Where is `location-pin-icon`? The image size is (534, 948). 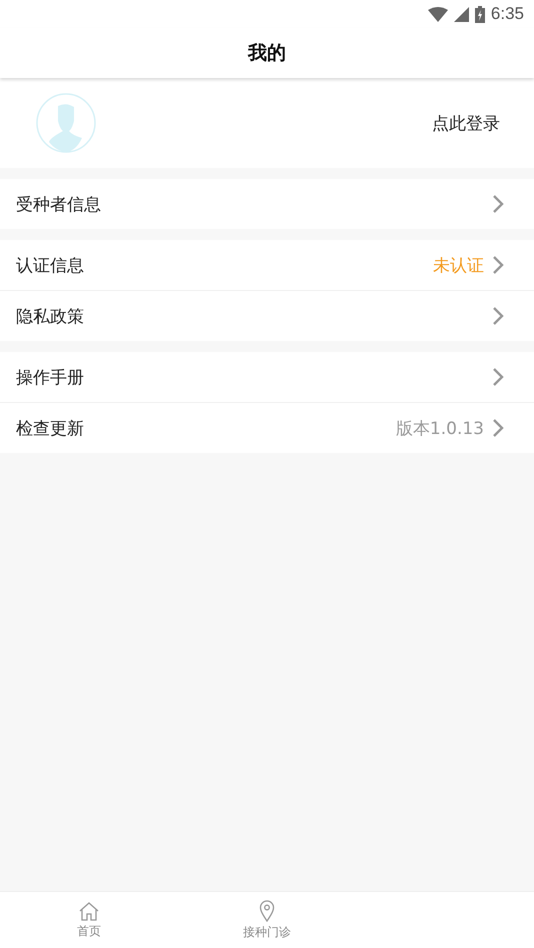
location-pin-icon is located at coordinates (267, 911).